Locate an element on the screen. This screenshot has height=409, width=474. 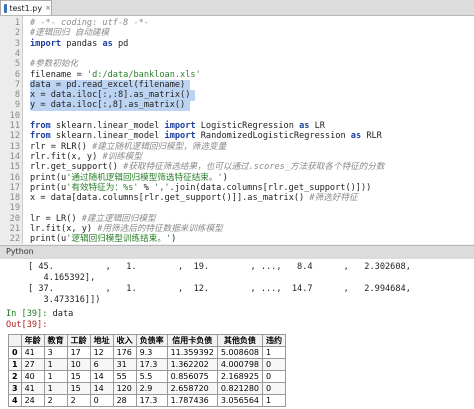
table-cell: 1.362202 is located at coordinates (192, 364).